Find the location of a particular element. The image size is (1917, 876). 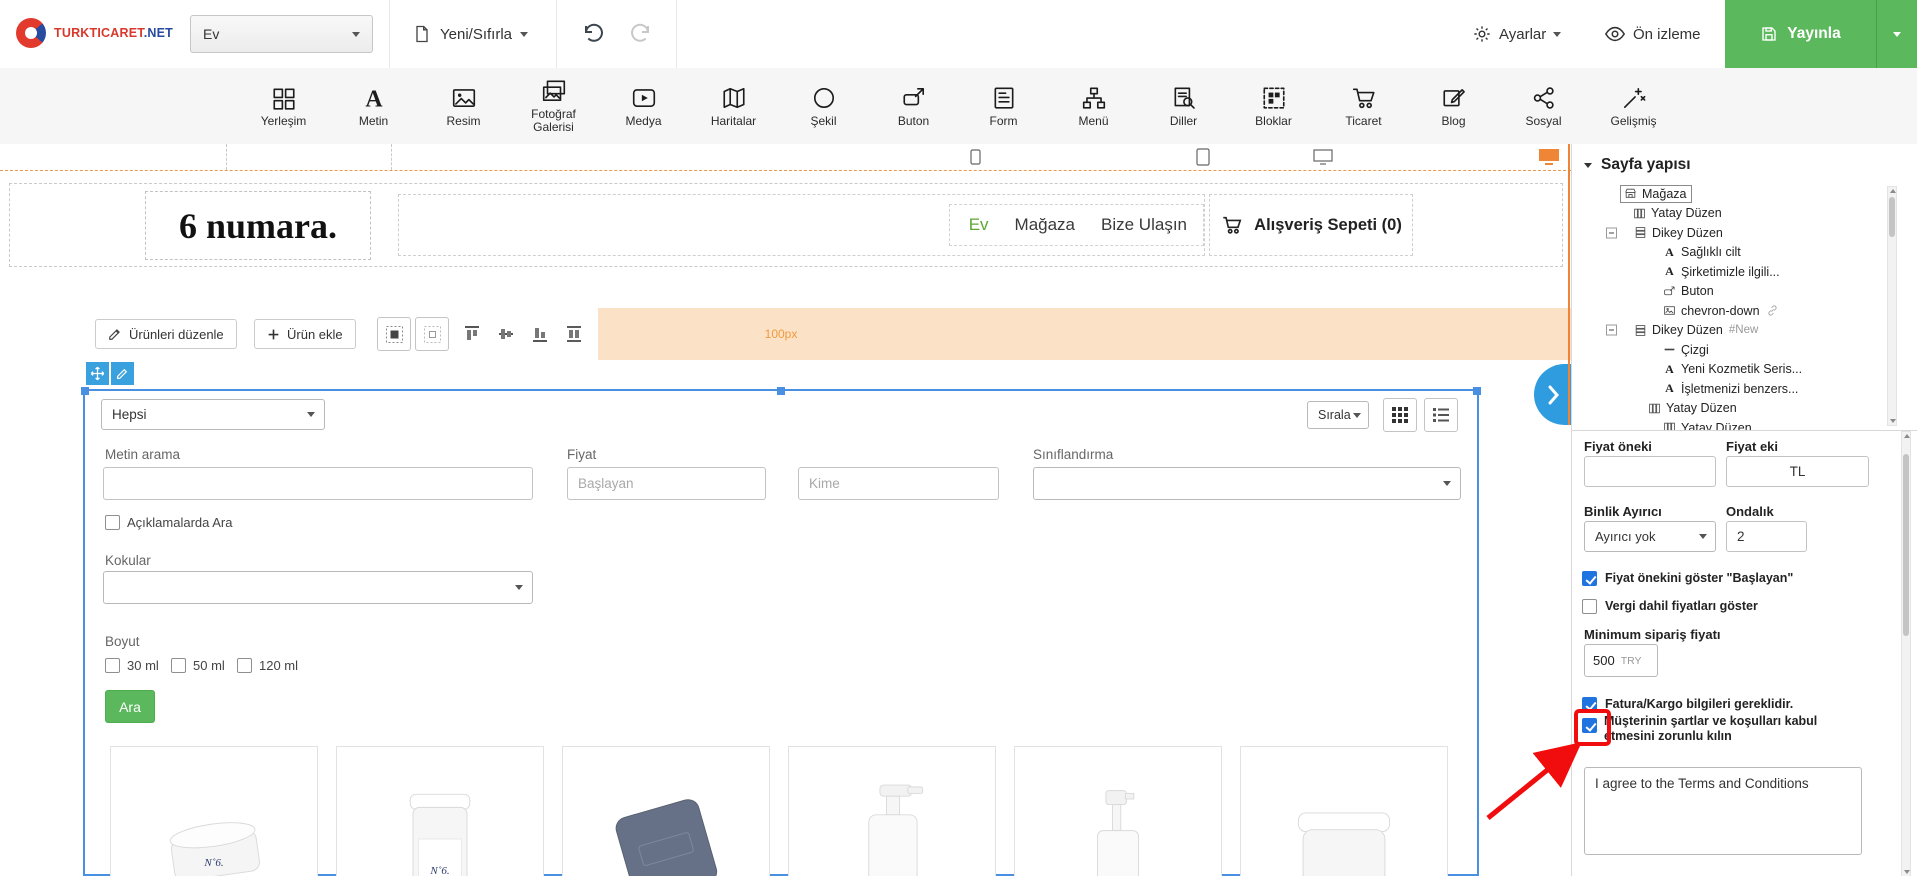

decimal-input is located at coordinates (1766, 536).